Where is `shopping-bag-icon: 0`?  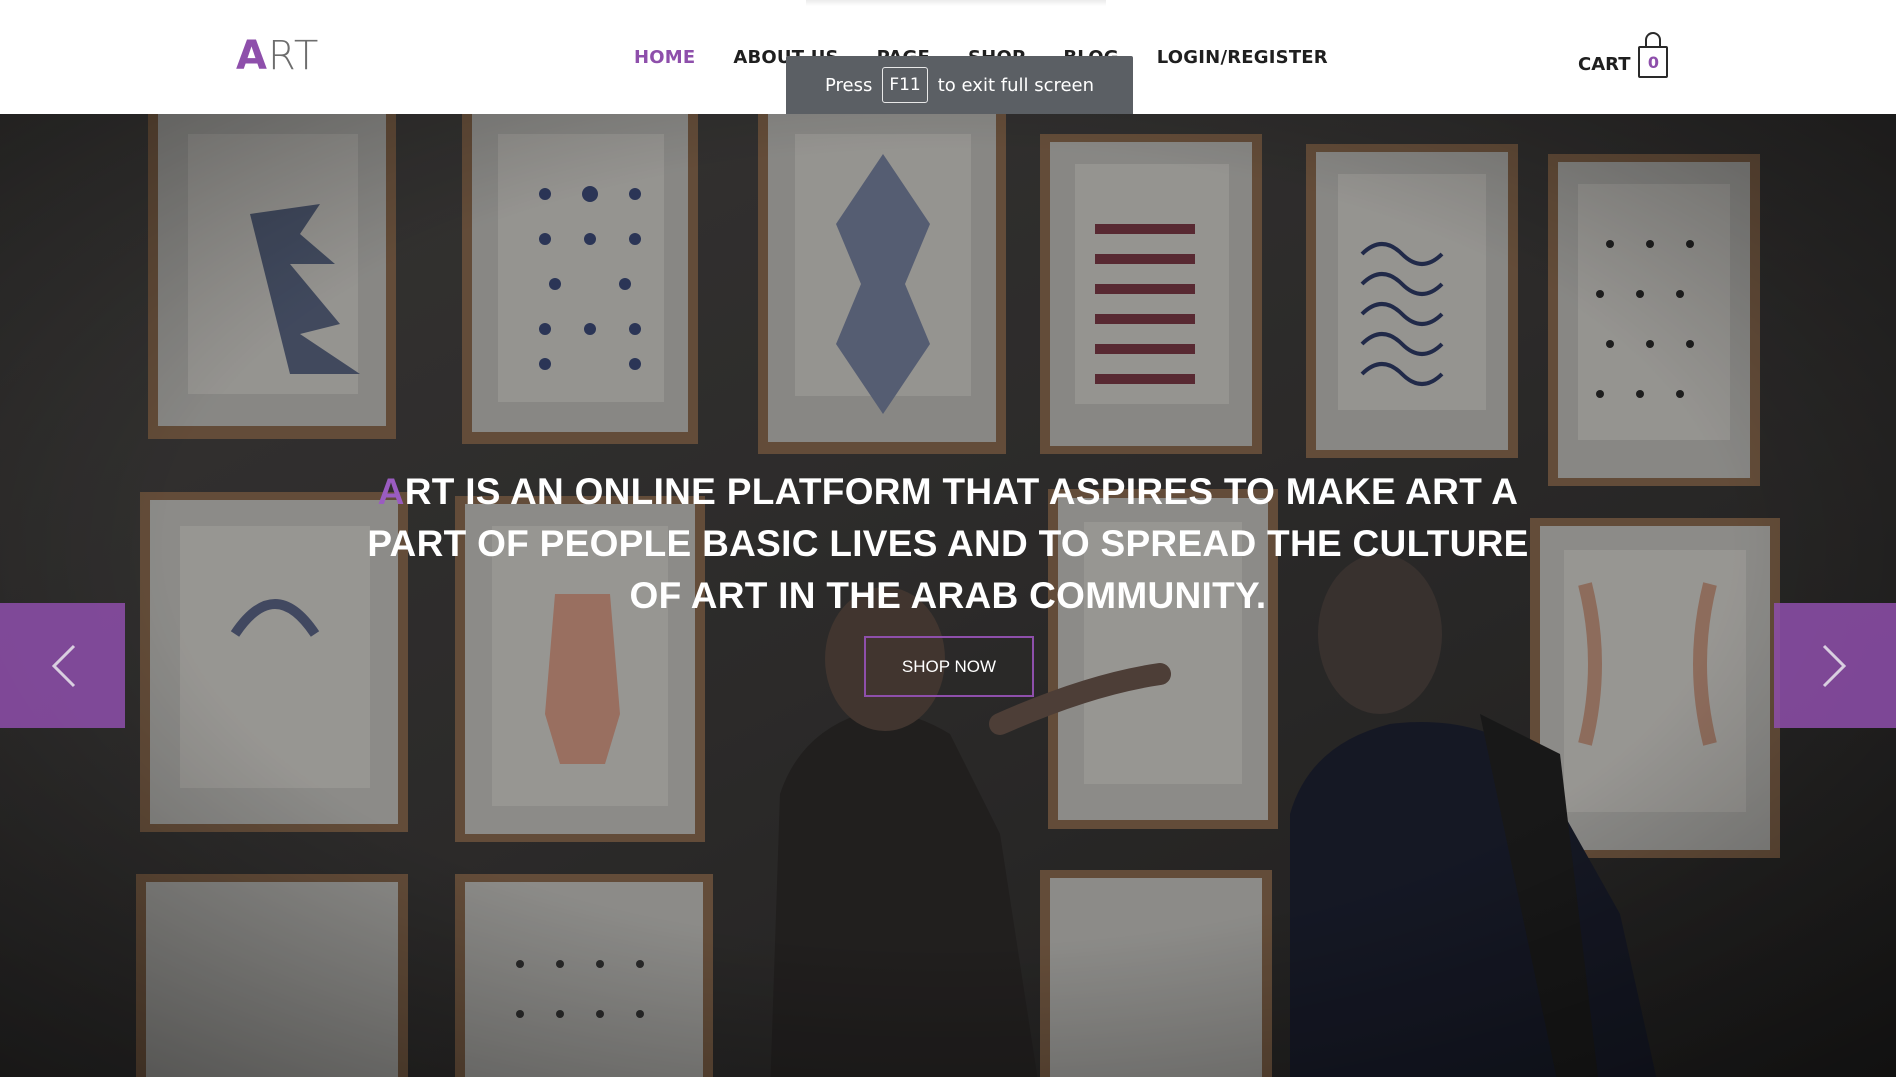
shopping-bag-icon: 0 is located at coordinates (1653, 55).